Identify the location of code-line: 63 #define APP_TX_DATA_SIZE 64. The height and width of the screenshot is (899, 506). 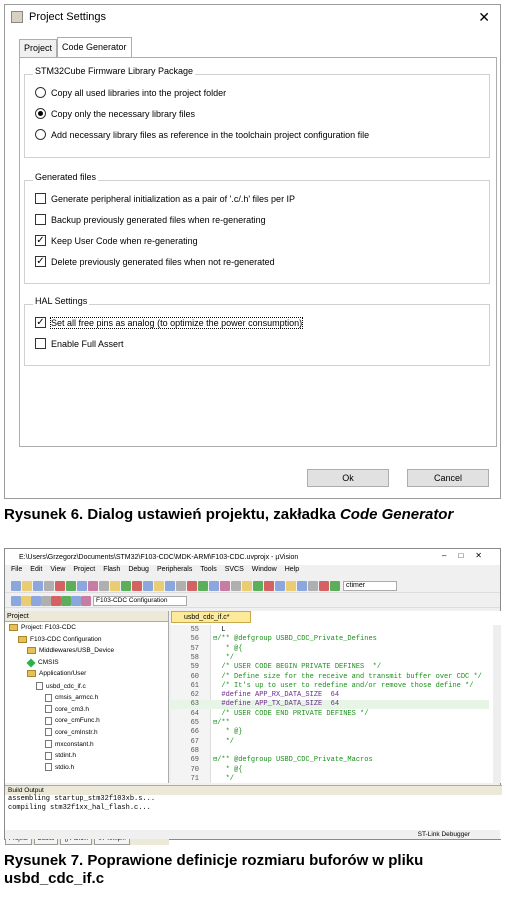
(330, 705).